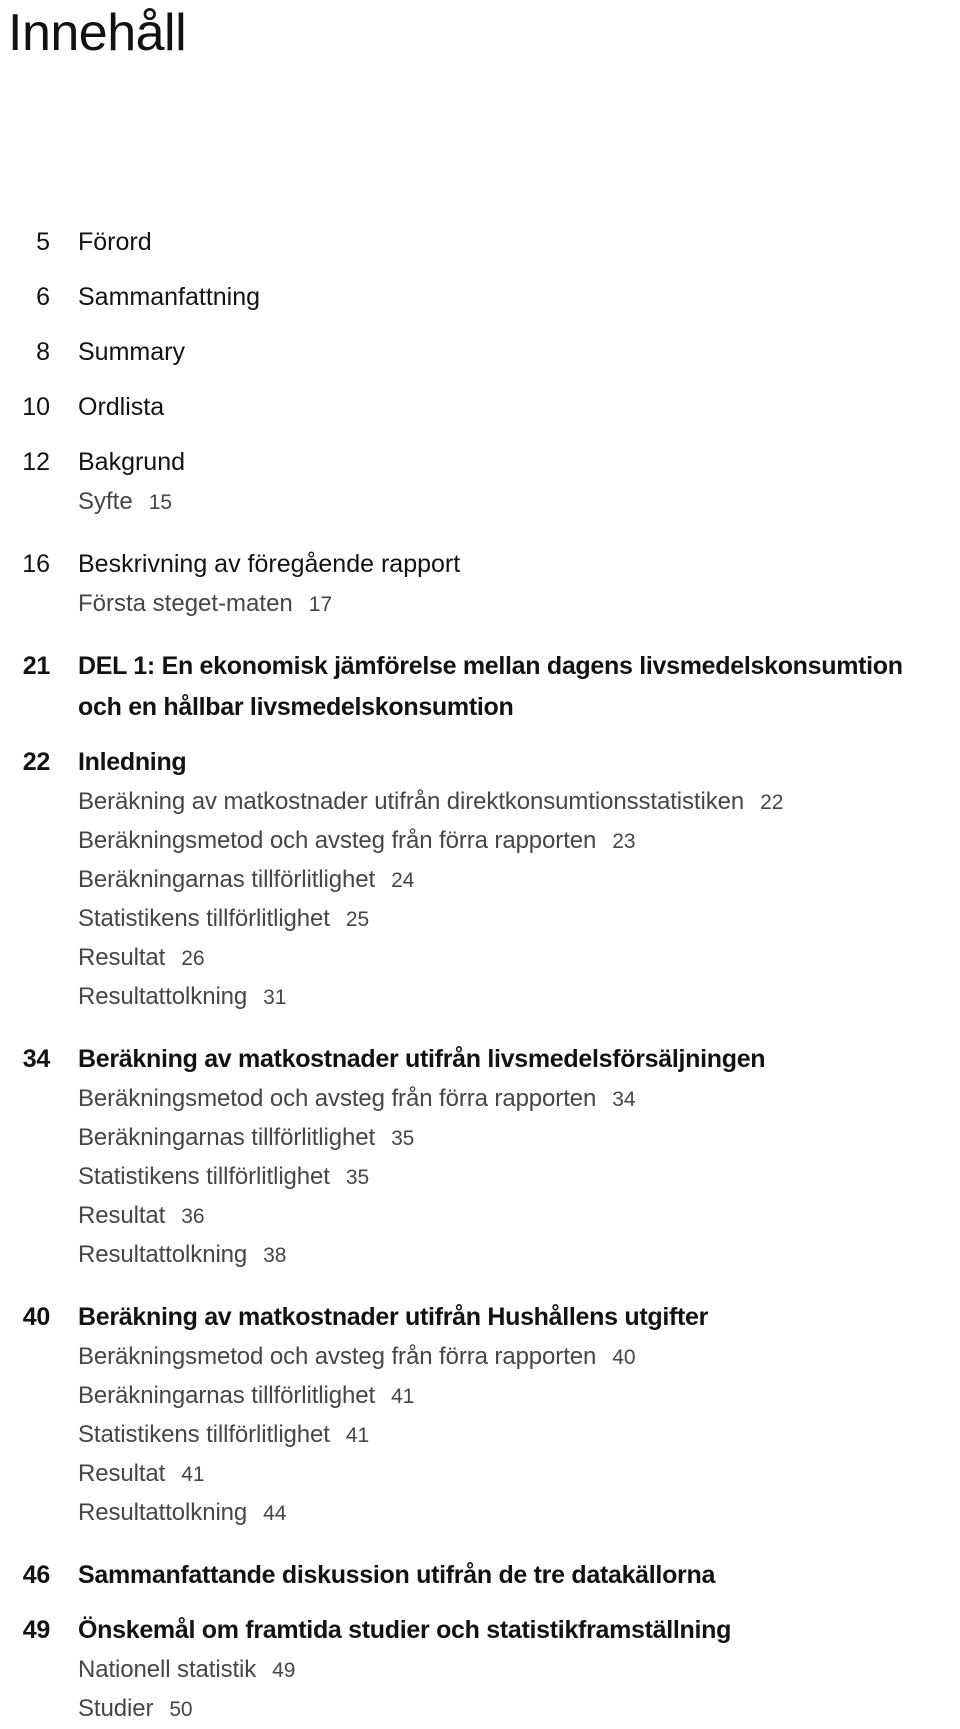 The image size is (960, 1729). What do you see at coordinates (43, 242) in the screenshot?
I see `toc-entry-page-number: 5` at bounding box center [43, 242].